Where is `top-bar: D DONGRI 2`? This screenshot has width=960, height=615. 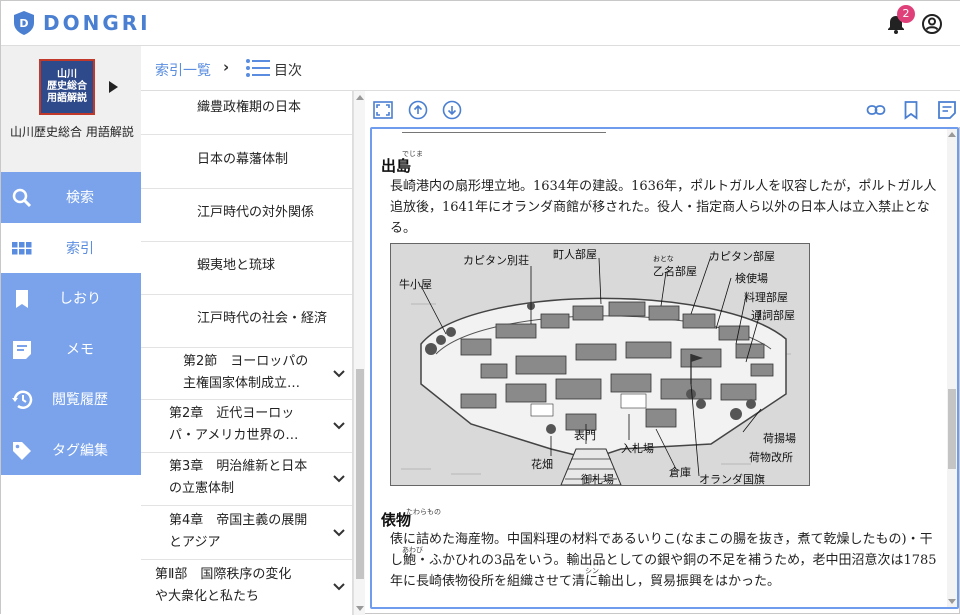
top-bar: D DONGRI 2 is located at coordinates (480, 23).